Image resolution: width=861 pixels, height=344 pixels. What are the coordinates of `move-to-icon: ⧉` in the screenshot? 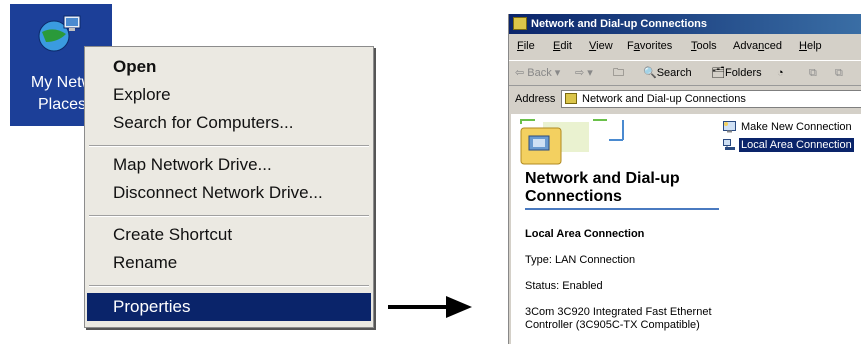 It's located at (813, 73).